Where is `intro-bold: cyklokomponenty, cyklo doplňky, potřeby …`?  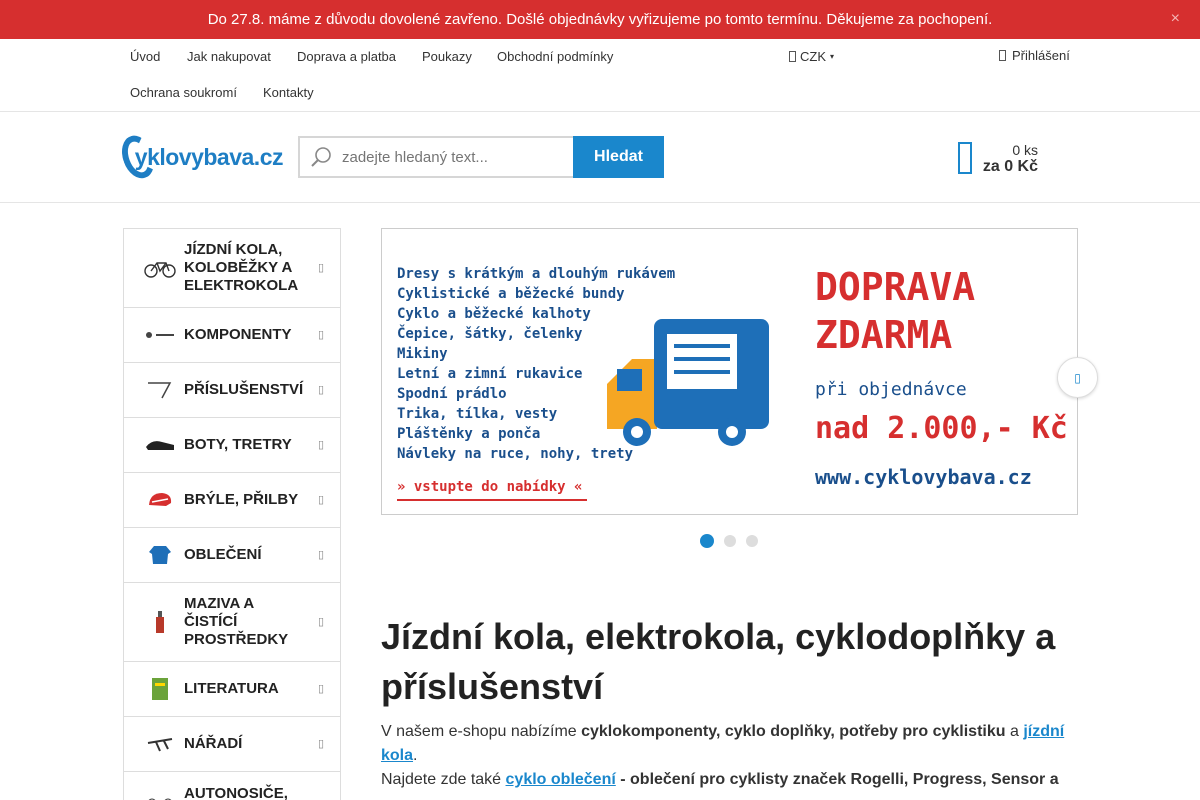
intro-bold: cyklokomponenty, cyklo doplňky, potřeby … is located at coordinates (793, 731).